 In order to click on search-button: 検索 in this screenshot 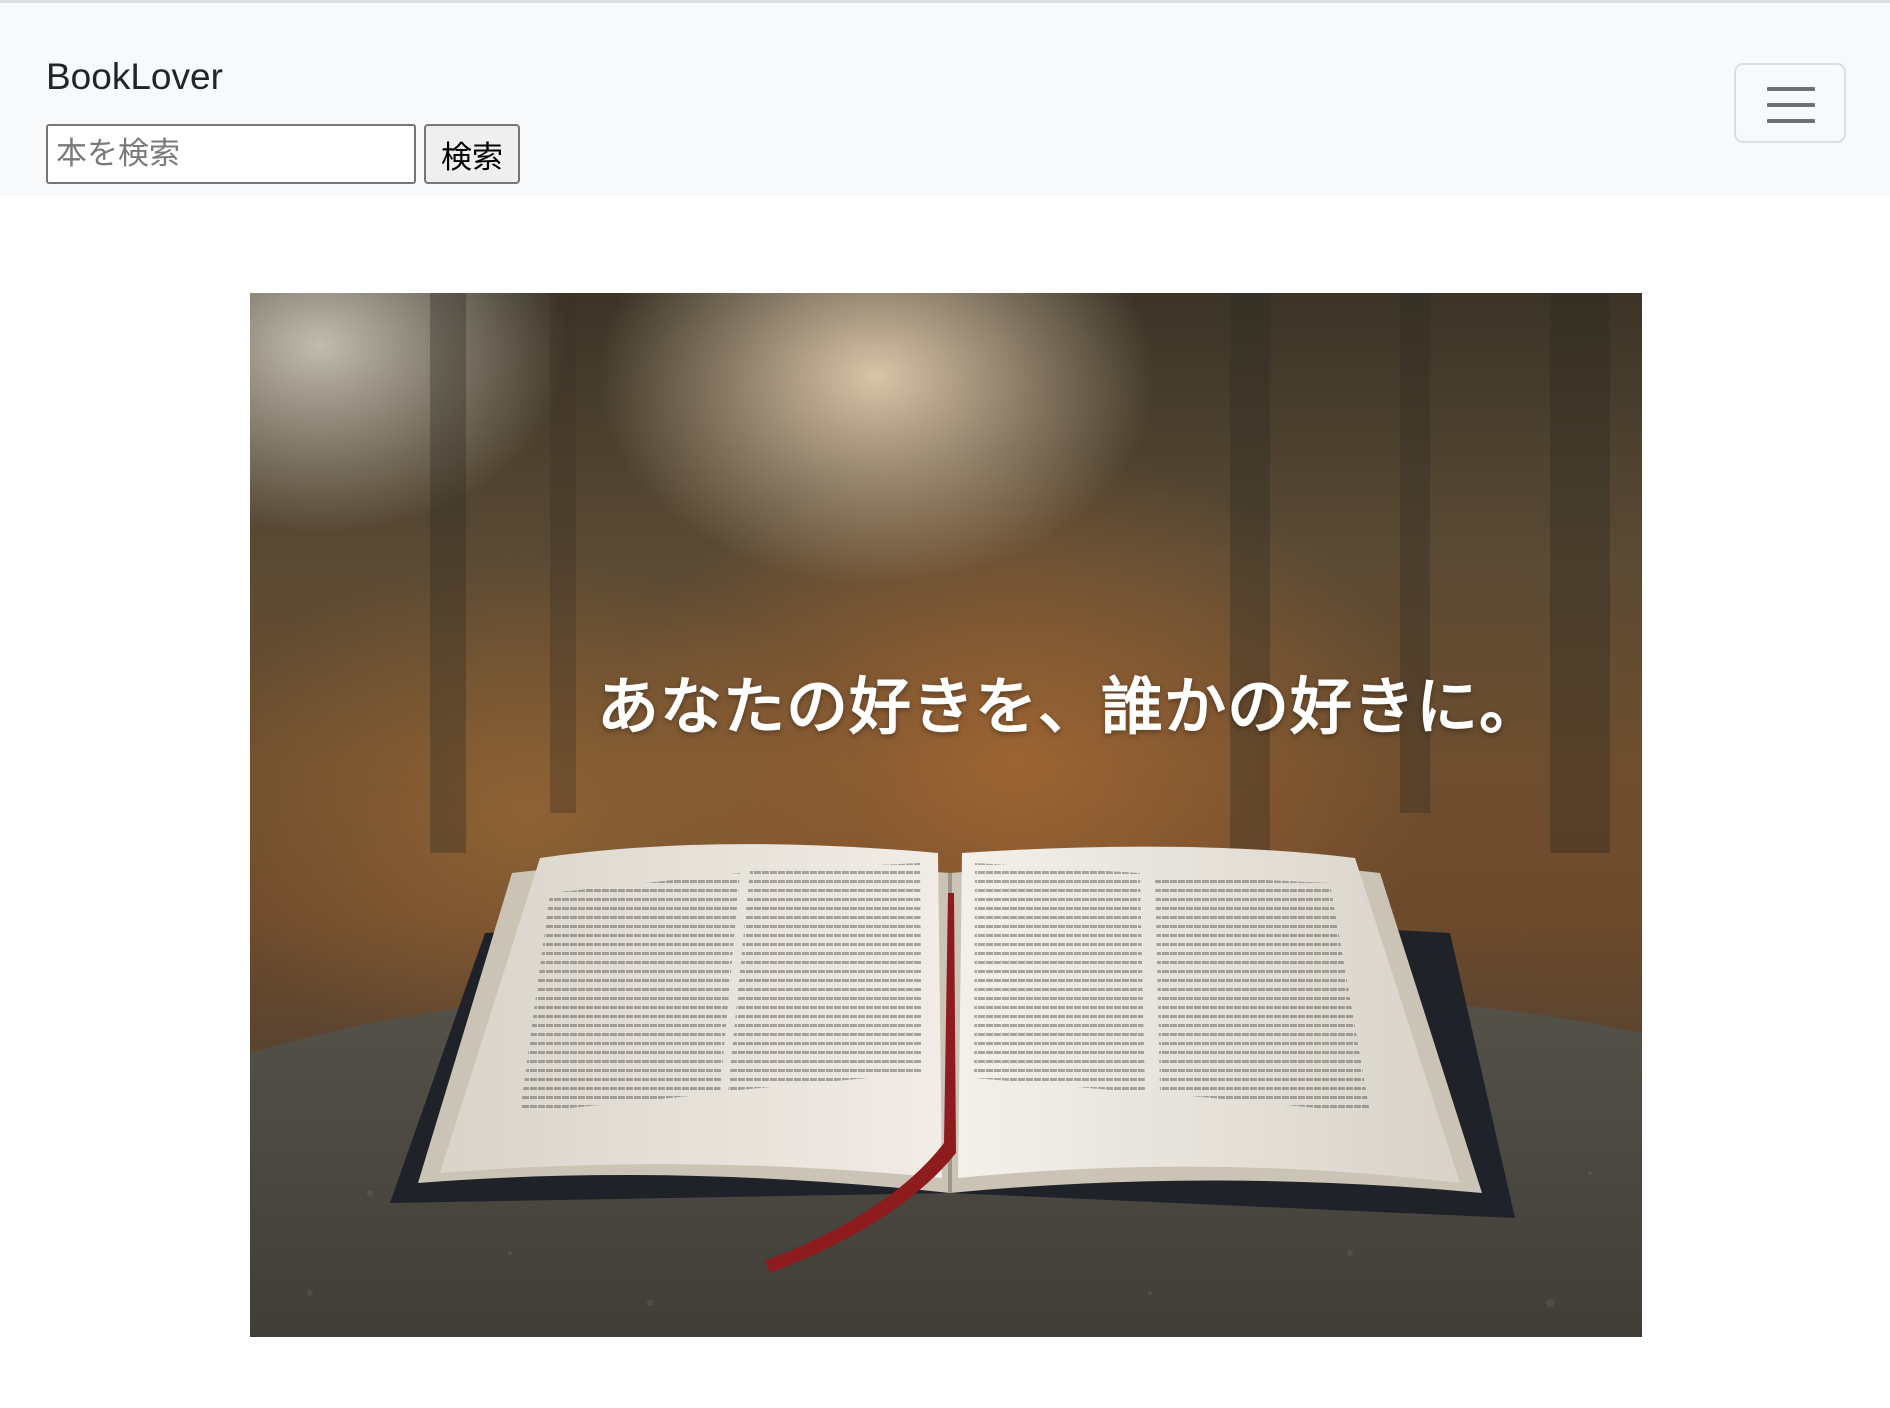, I will do `click(472, 154)`.